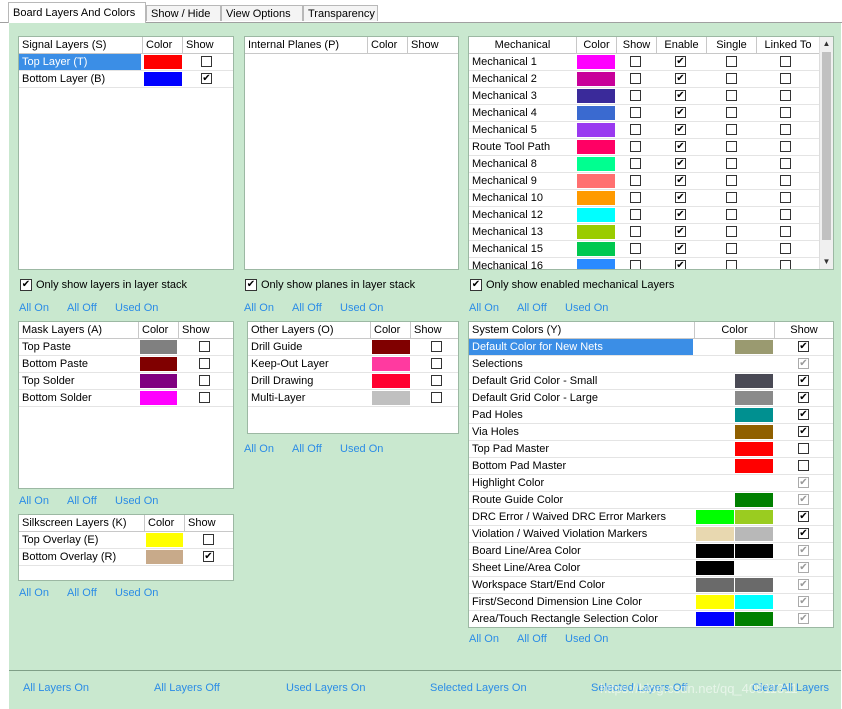 This screenshot has width=842, height=709. I want to click on mask-row: Bottom Solder, so click(126, 398).